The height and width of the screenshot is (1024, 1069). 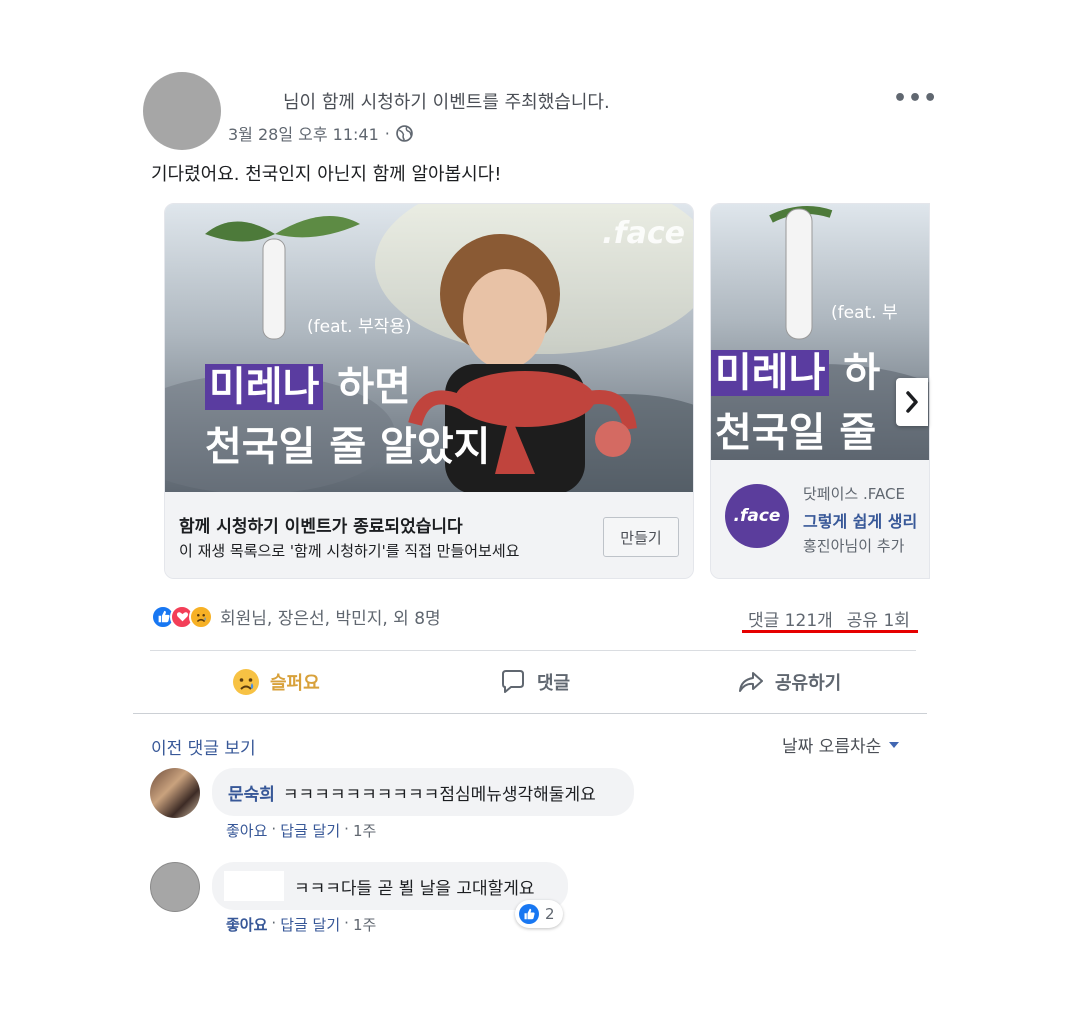 I want to click on video-thumbnail: .face (feat. 부작용) 미레나 하면 천국일 줄 알았지, so click(x=429, y=349).